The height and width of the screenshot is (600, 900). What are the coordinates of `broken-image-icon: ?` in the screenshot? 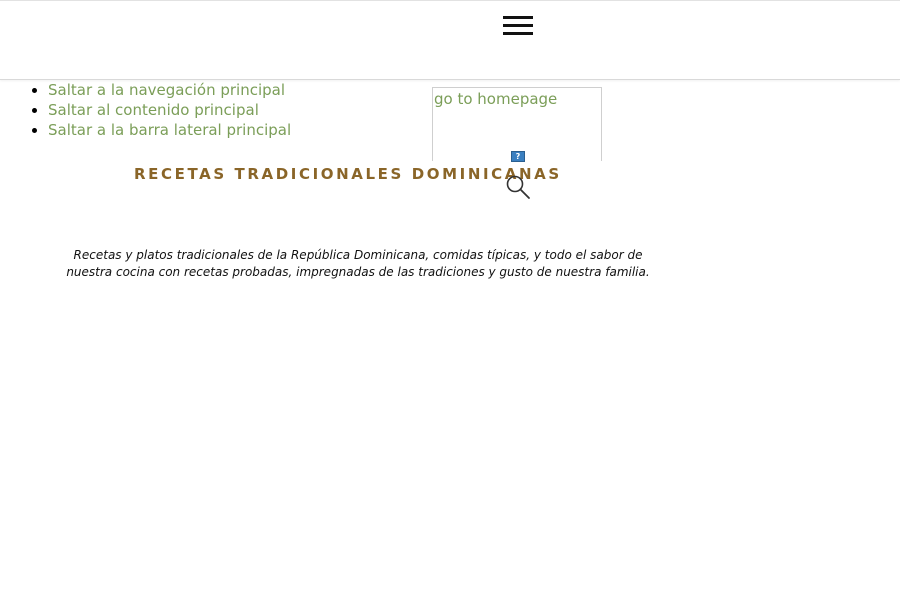 It's located at (518, 156).